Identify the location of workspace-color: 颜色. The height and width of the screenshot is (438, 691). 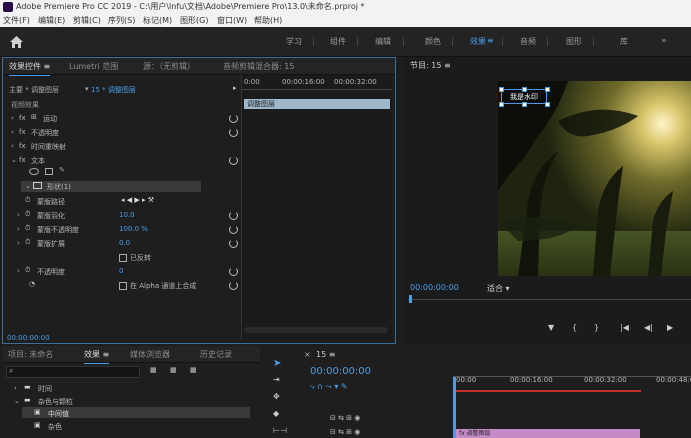
(433, 41).